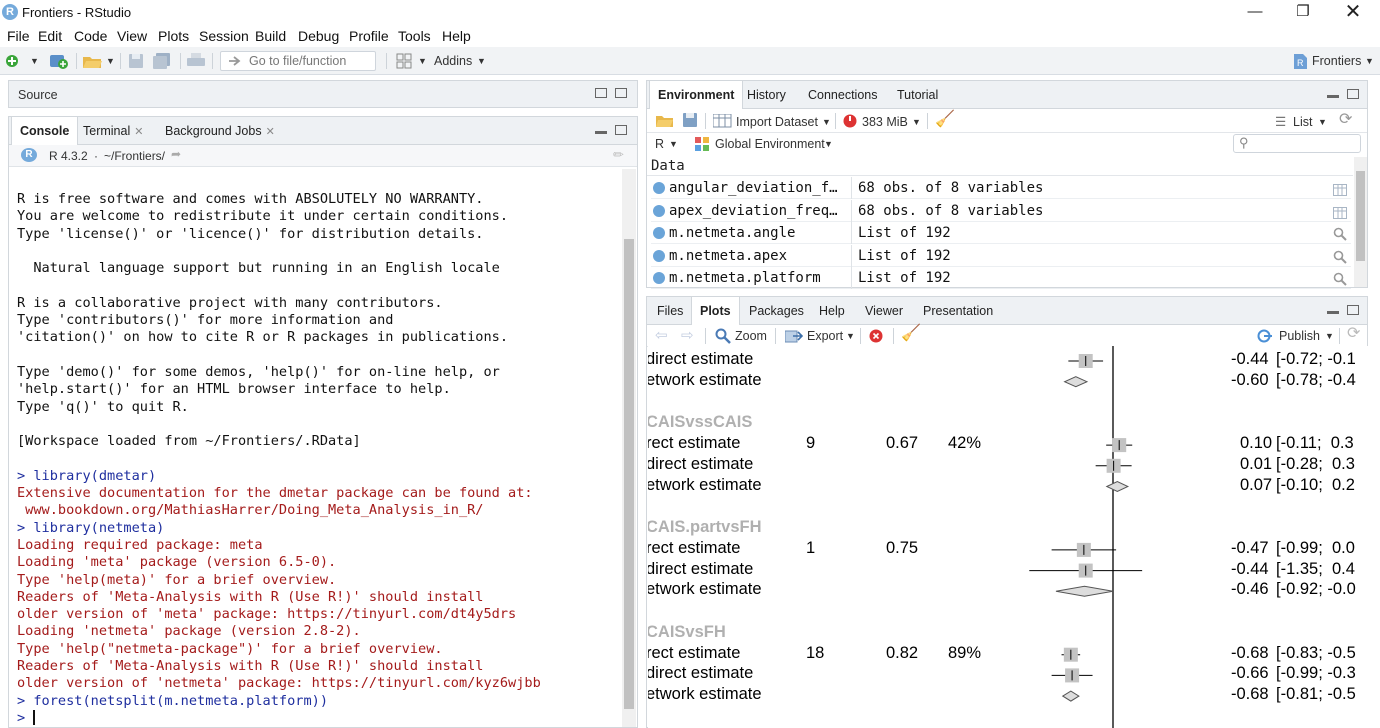 The height and width of the screenshot is (728, 1380). What do you see at coordinates (1353, 334) in the screenshot?
I see `refresh-plot-icon: ⟳` at bounding box center [1353, 334].